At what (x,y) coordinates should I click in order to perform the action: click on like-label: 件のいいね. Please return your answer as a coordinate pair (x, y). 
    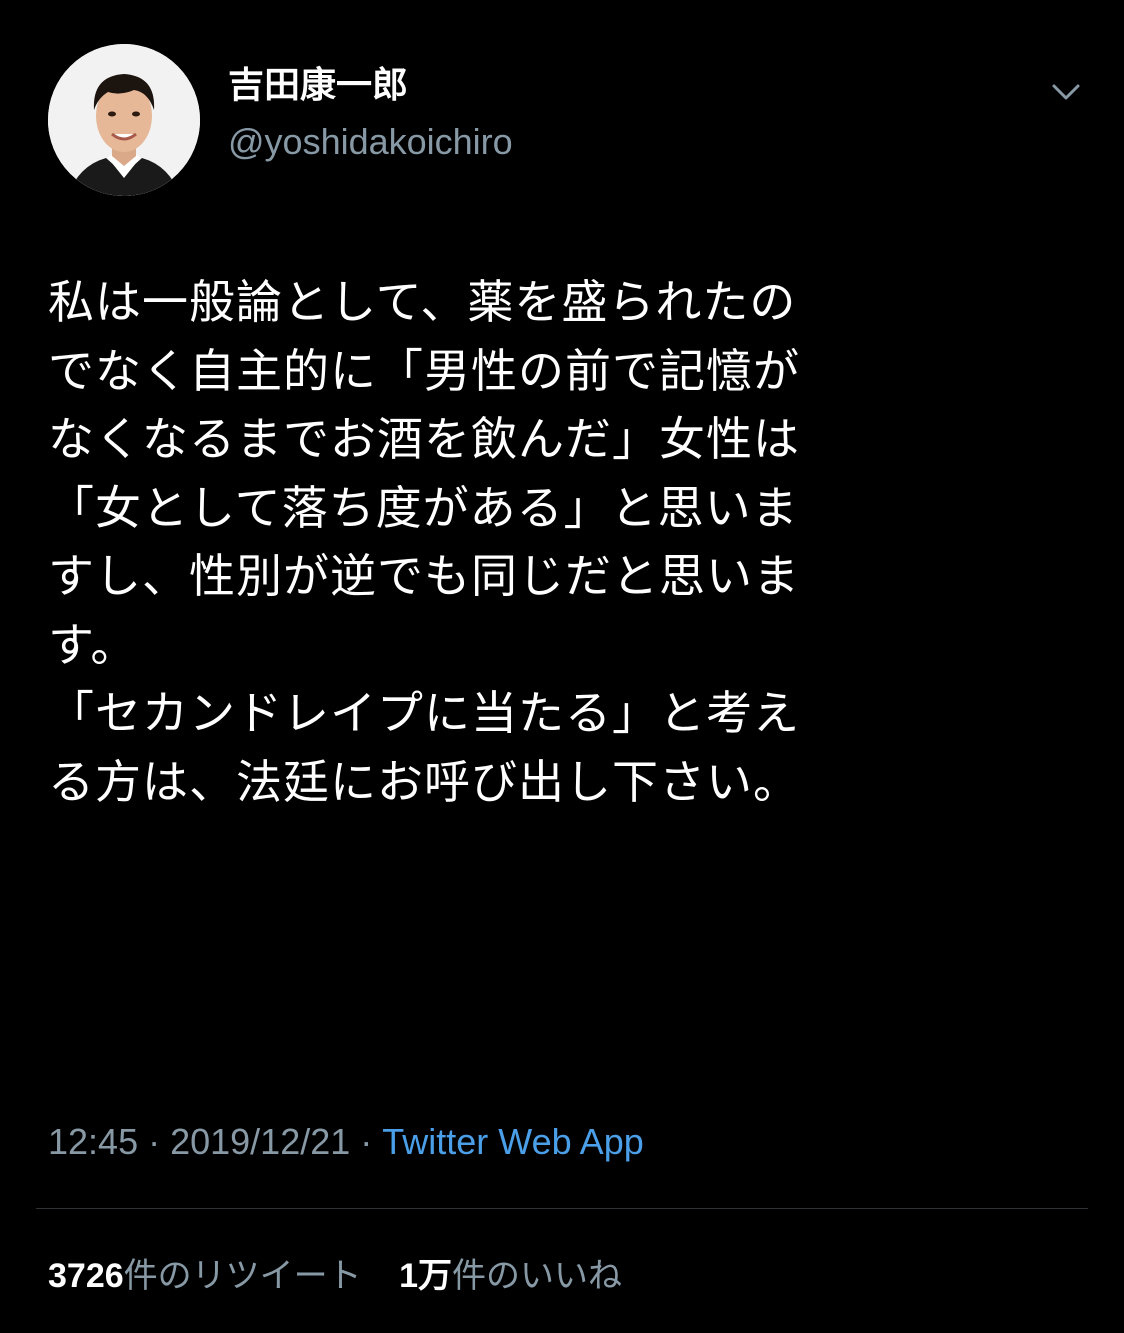
    Looking at the image, I should click on (537, 1276).